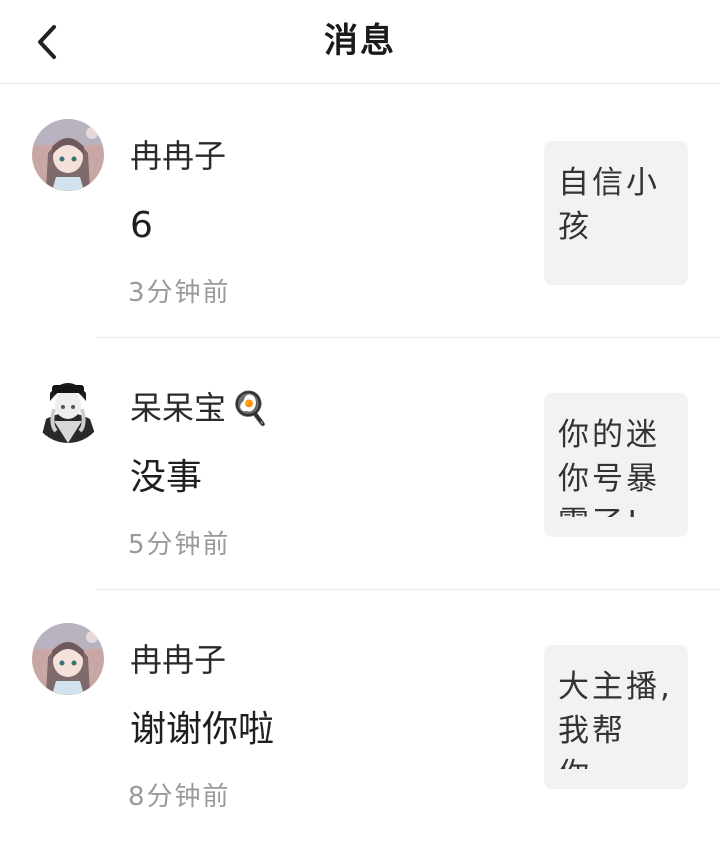  Describe the element at coordinates (200, 408) in the screenshot. I see `sender-name: 呆呆宝 🍳` at that location.